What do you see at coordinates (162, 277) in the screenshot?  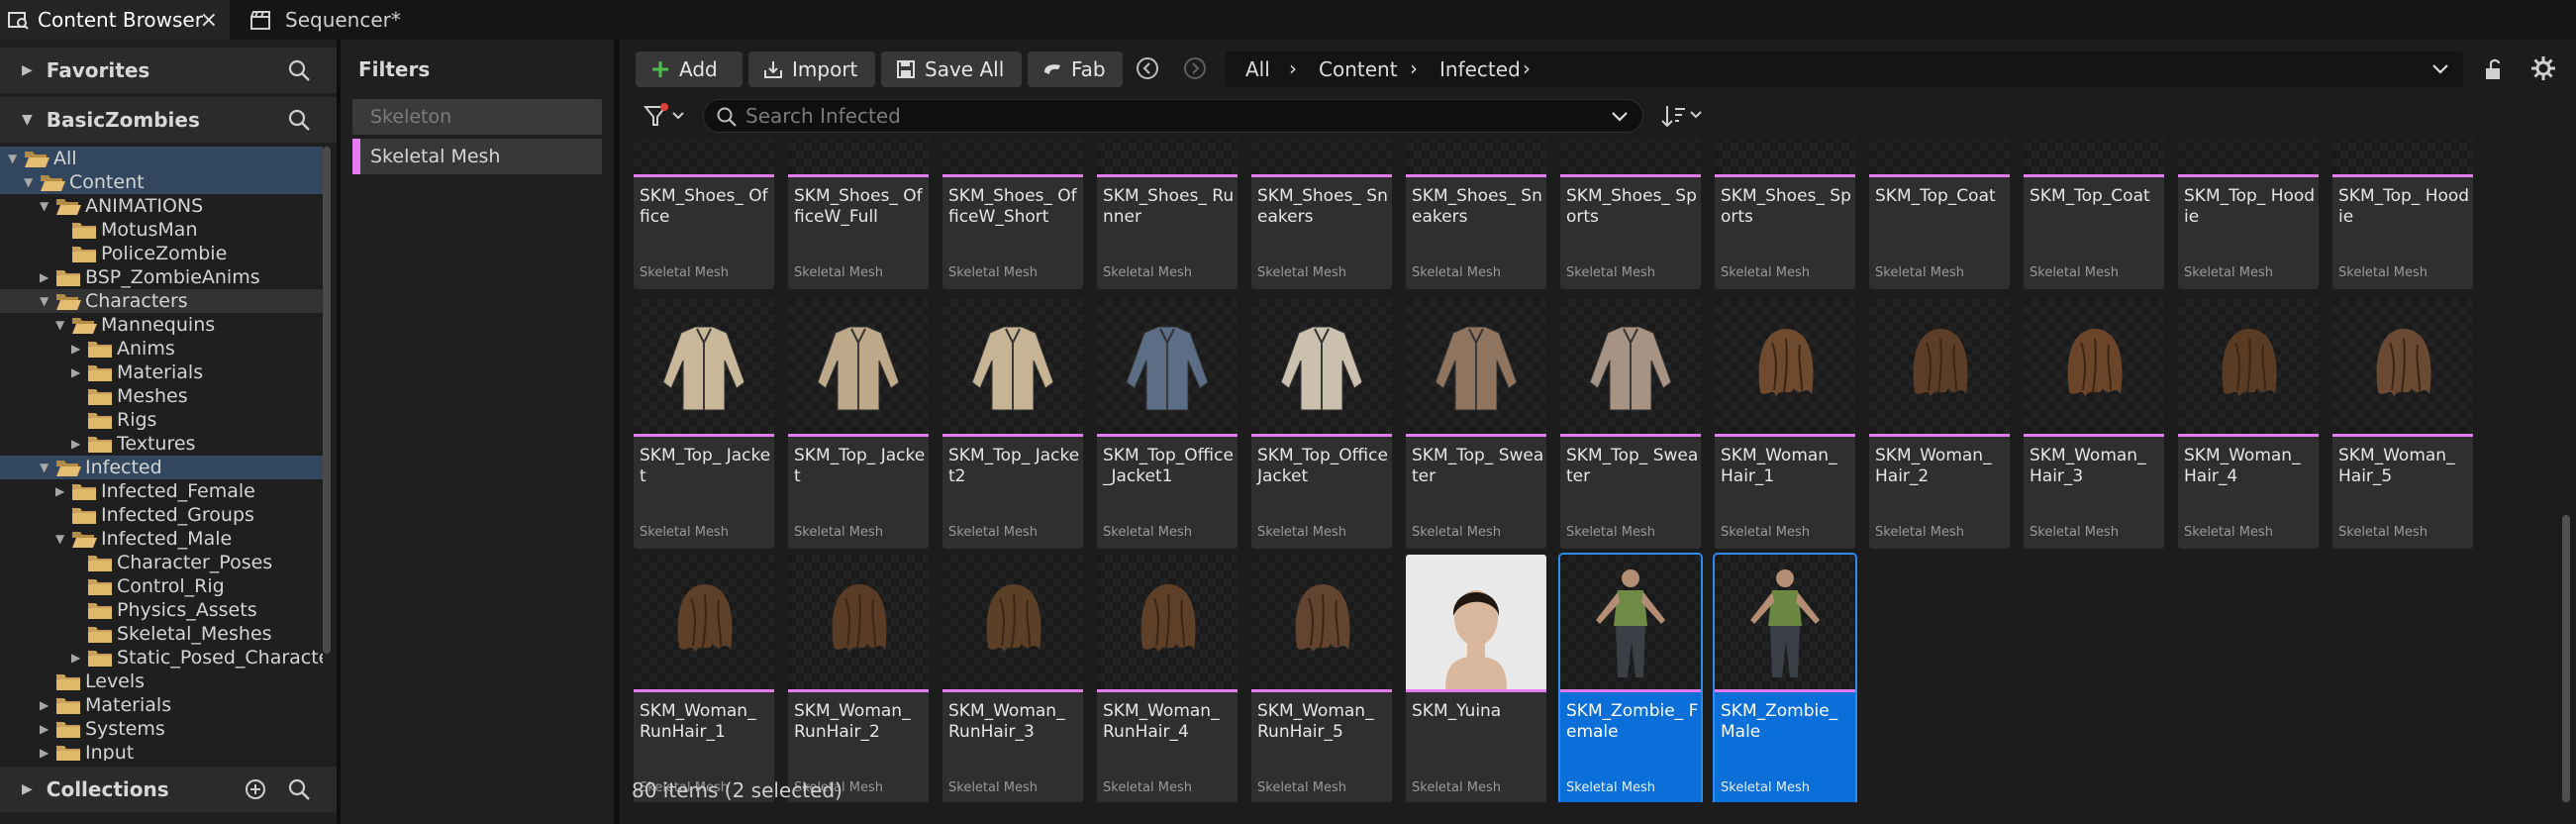 I see `tree-item: ▶ BSP_ZombieAnims` at bounding box center [162, 277].